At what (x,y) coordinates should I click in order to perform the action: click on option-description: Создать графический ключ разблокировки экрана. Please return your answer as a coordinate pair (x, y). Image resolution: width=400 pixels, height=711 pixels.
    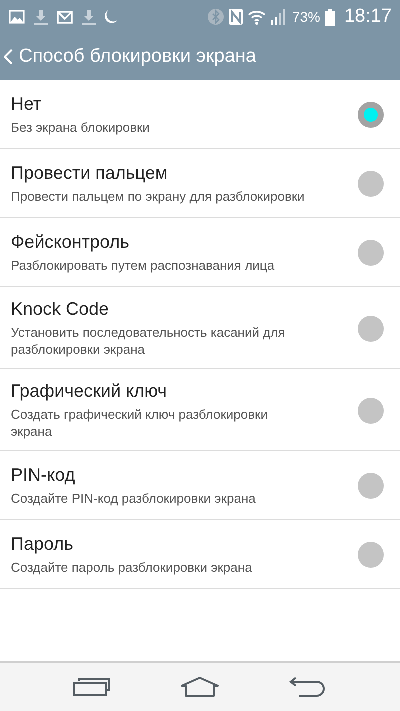
    Looking at the image, I should click on (140, 423).